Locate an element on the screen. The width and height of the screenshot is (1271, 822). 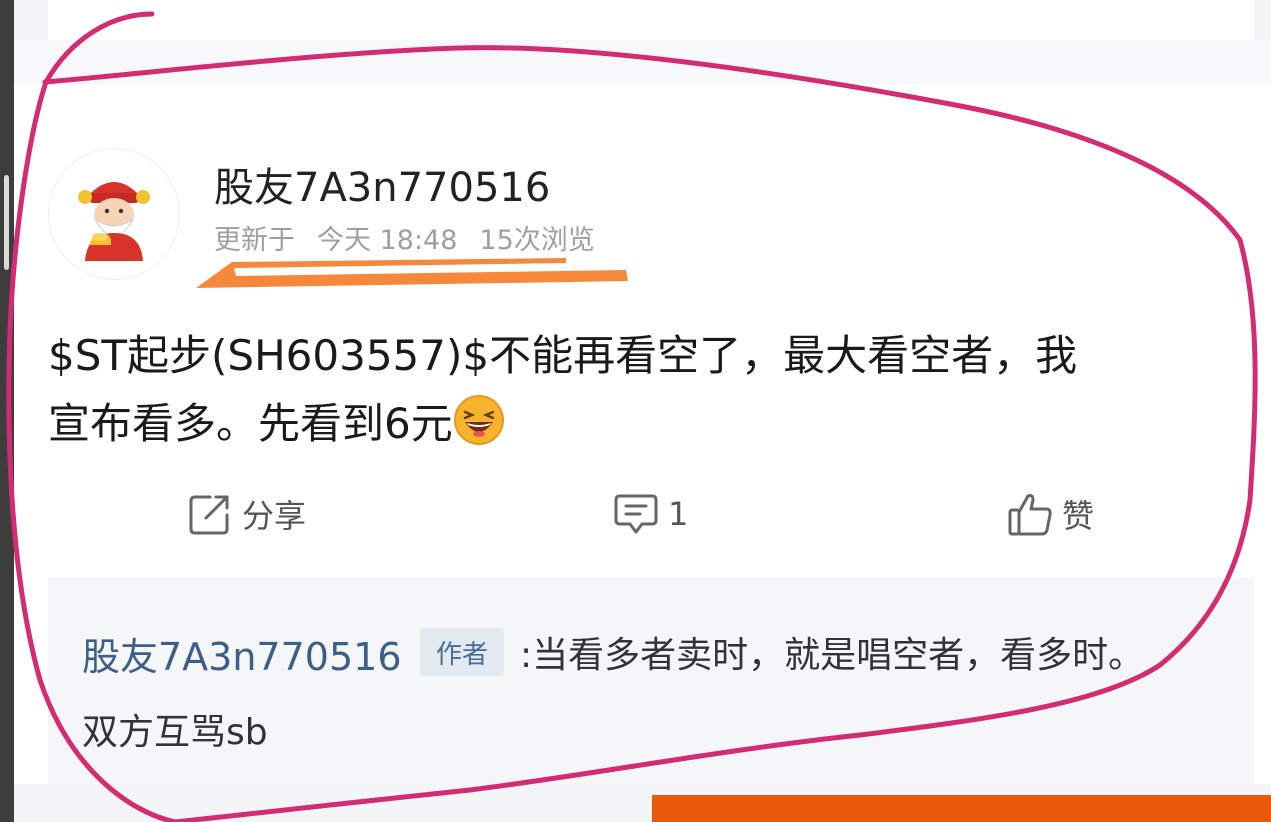
post-meta: 更新于 今天 18:48 15次浏览 is located at coordinates (415, 237).